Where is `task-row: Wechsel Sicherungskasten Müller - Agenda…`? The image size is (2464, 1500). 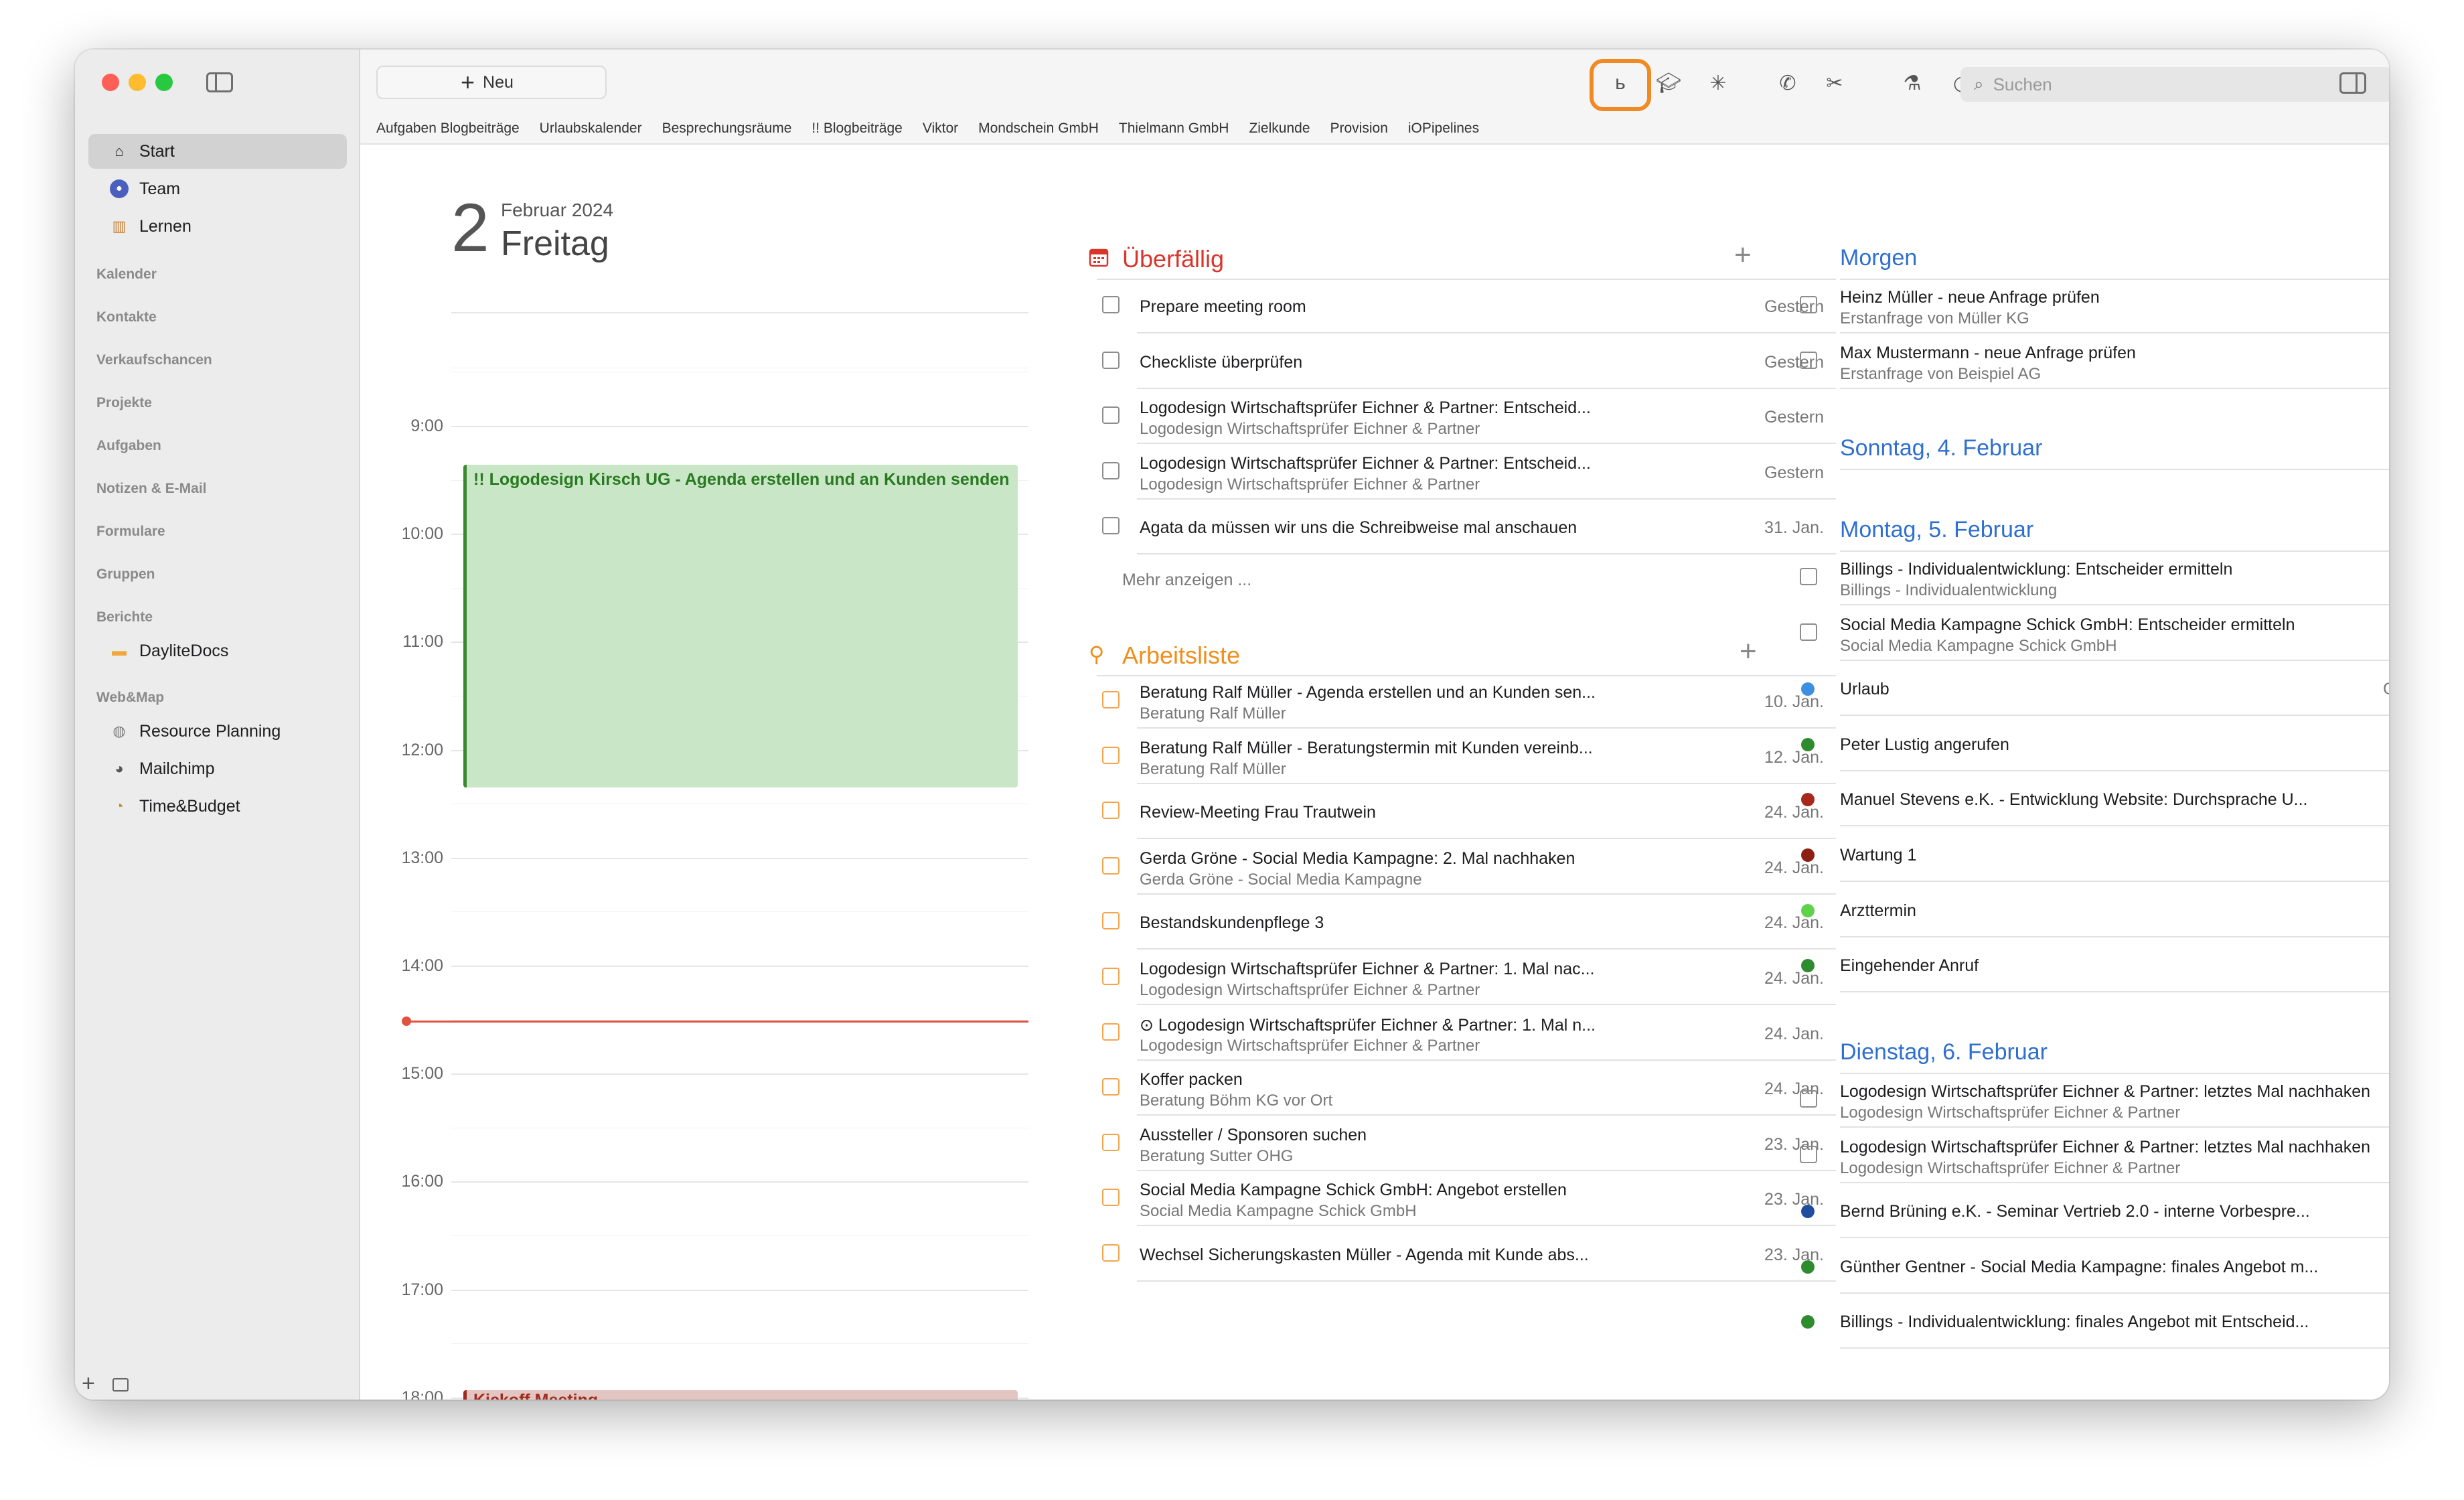
task-row: Wechsel Sicherungskasten Müller - Agenda… is located at coordinates (1466, 1254).